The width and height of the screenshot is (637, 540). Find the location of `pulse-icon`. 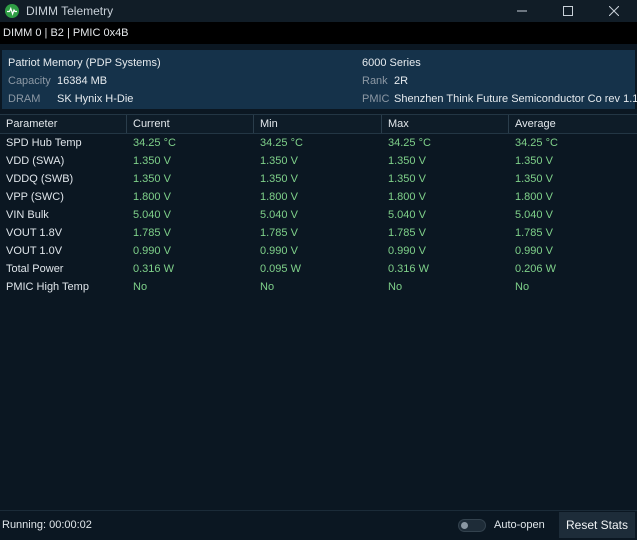

pulse-icon is located at coordinates (12, 11).